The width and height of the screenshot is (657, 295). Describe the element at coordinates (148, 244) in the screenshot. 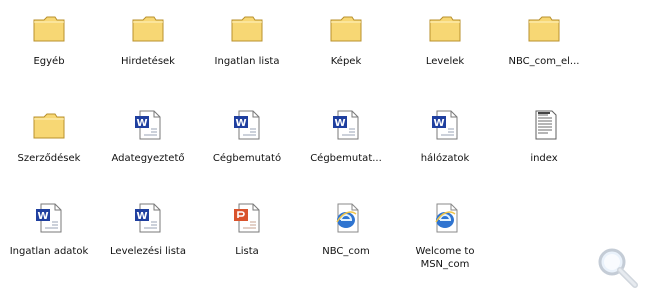

I see `file-item-levelezesi-lista: W Levelezési lista` at that location.